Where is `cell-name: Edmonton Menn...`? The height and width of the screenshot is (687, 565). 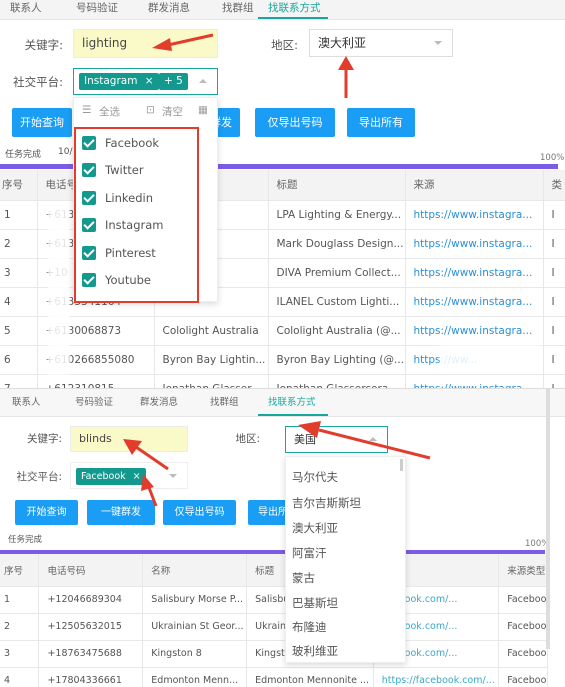
cell-name: Edmonton Menn... is located at coordinates (195, 676).